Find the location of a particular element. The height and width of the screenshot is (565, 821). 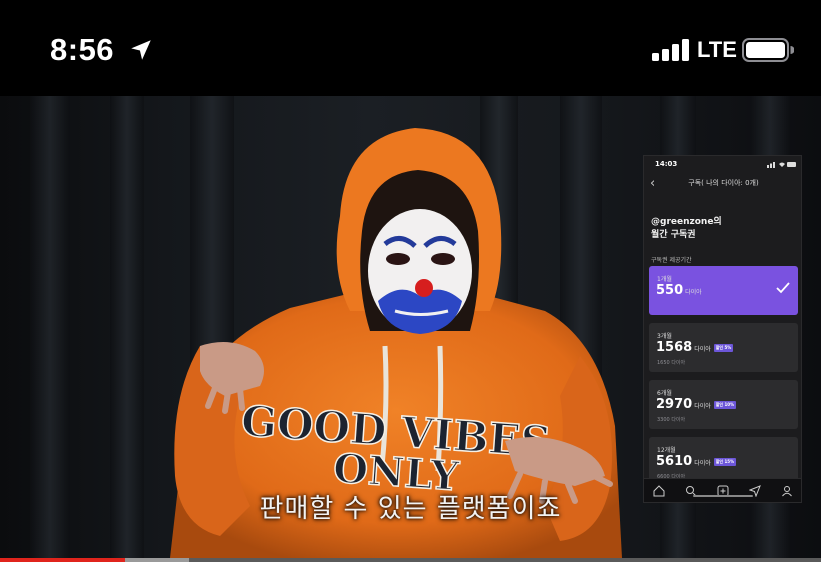

status-time: 8:56 is located at coordinates (82, 49).